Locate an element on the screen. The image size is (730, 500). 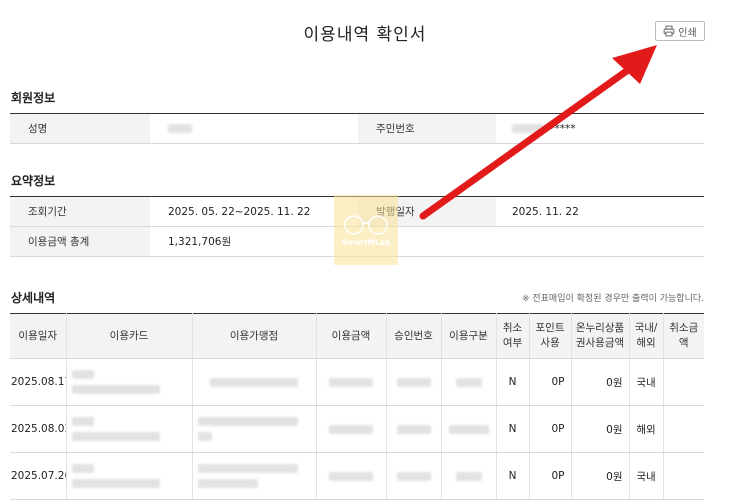
row-date: 2025.07.26 is located at coordinates (38, 476).